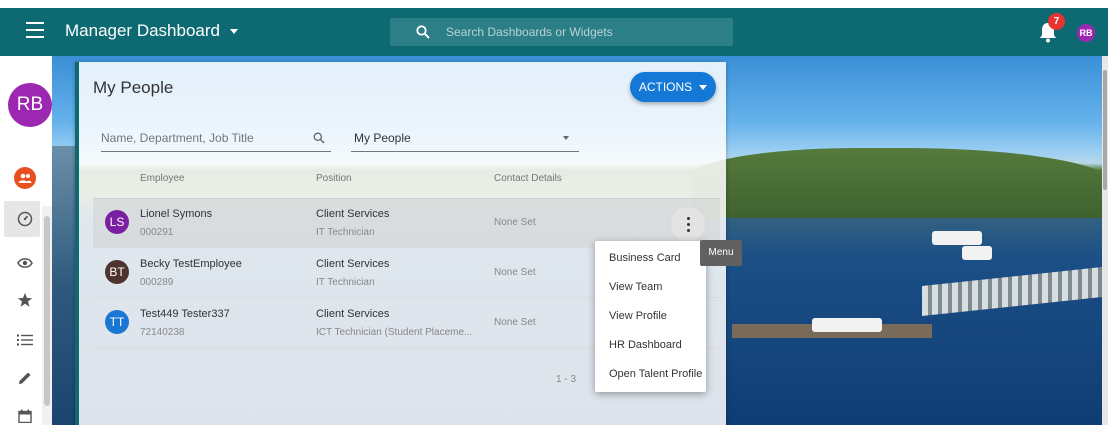 The width and height of the screenshot is (1108, 425). Describe the element at coordinates (1086, 33) in the screenshot. I see `user-avatar: RB` at that location.